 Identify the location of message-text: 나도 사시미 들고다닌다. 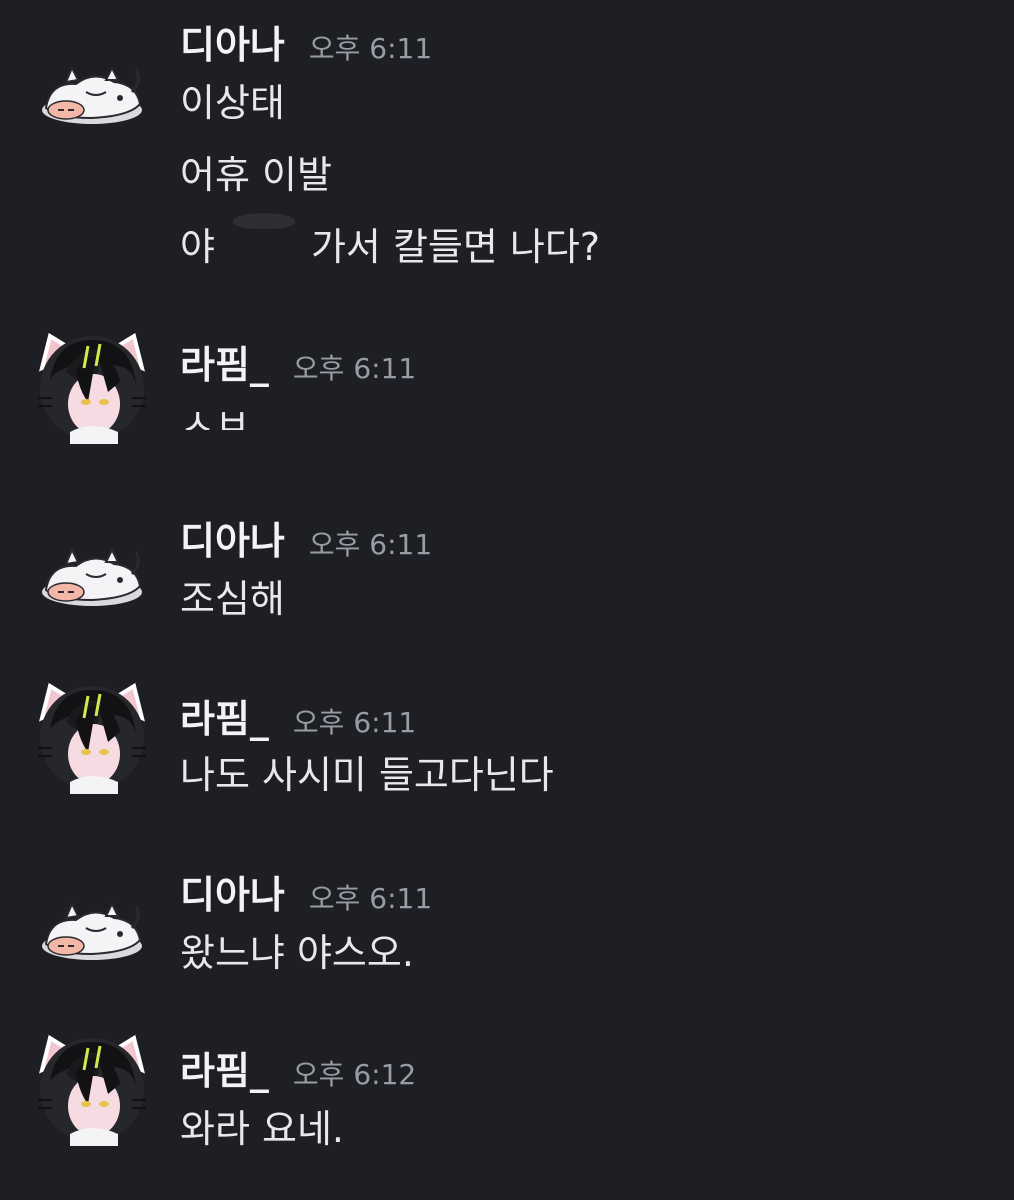
(367, 775).